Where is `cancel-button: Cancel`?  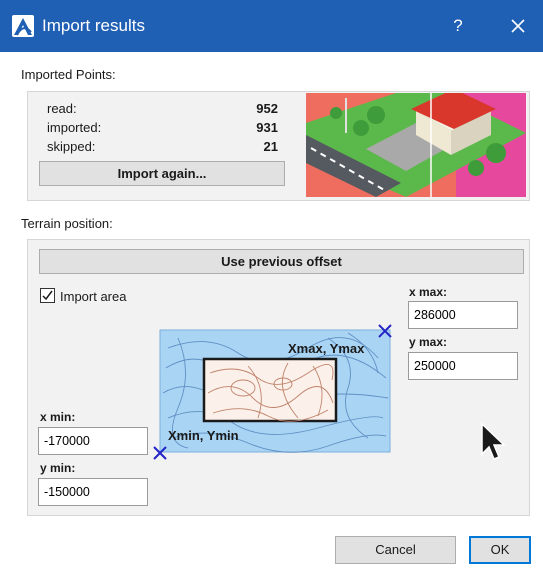 cancel-button: Cancel is located at coordinates (395, 550).